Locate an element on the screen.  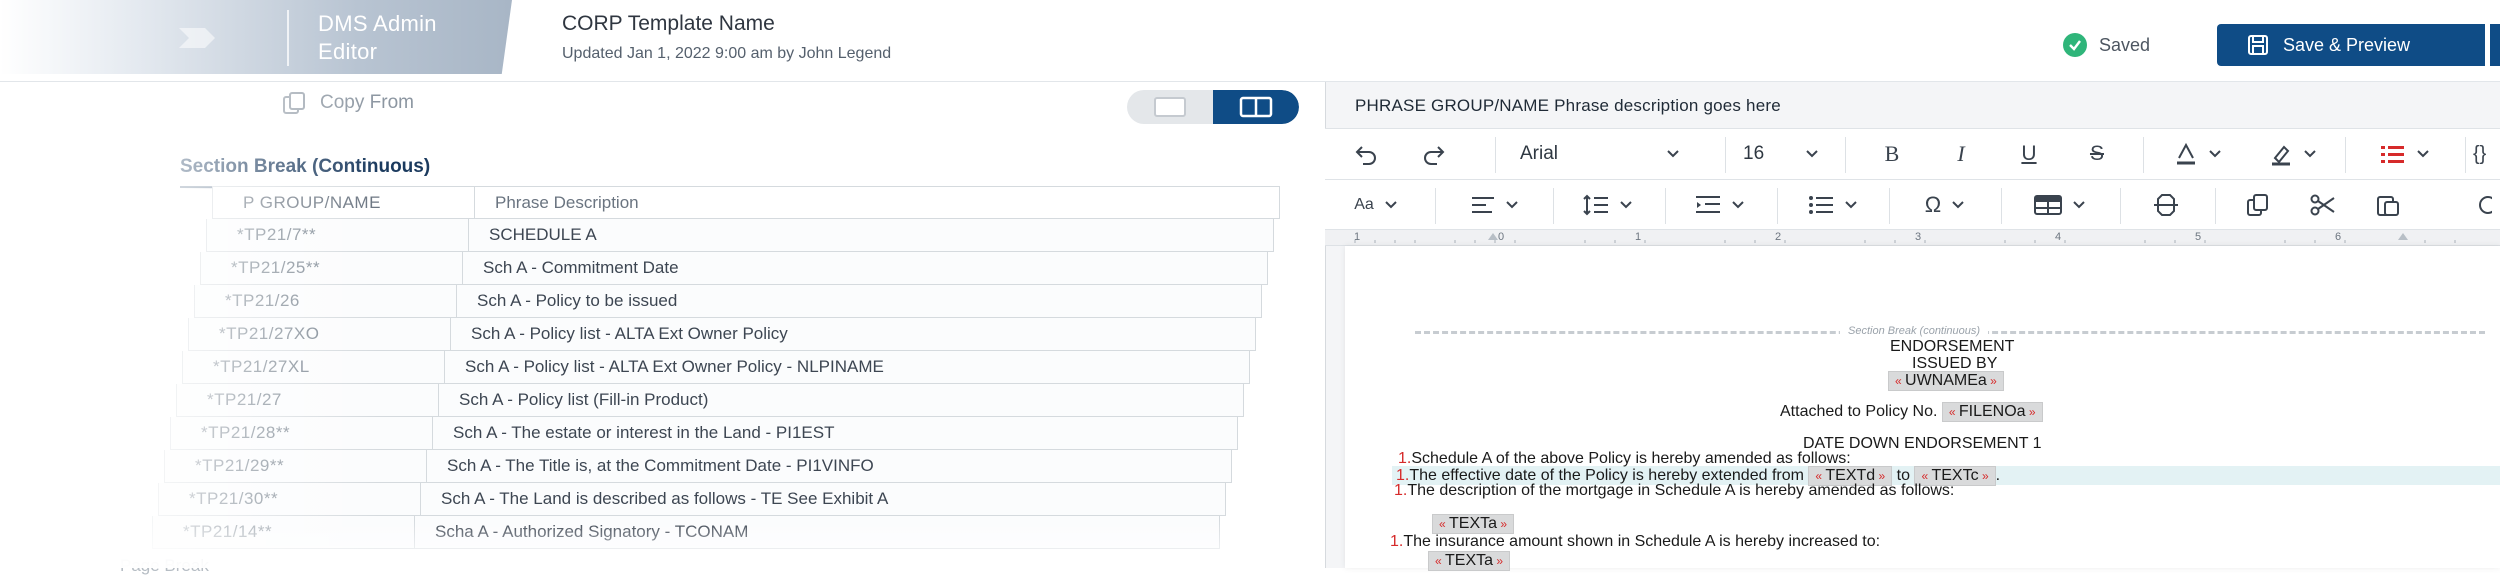
doc-uwname-line: « UWNAMEa » is located at coordinates (1946, 381).